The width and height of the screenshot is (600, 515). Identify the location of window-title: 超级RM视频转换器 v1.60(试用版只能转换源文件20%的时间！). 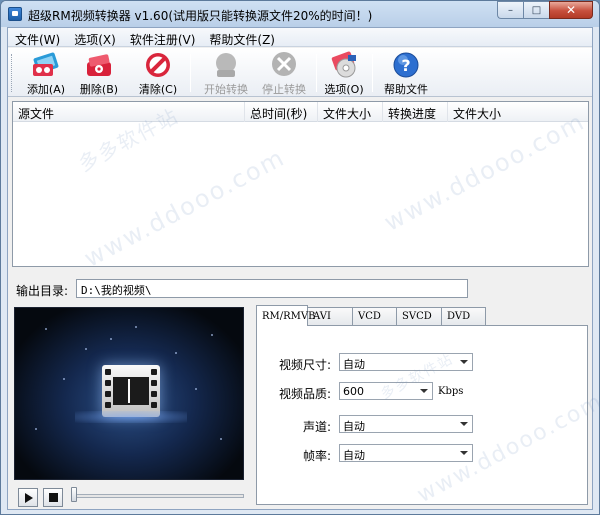
(200, 16).